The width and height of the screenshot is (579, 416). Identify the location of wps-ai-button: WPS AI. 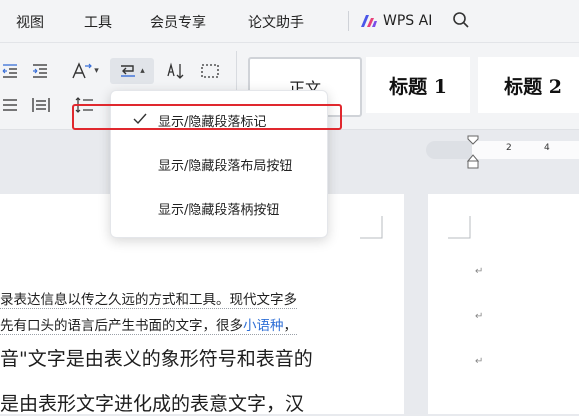
(396, 21).